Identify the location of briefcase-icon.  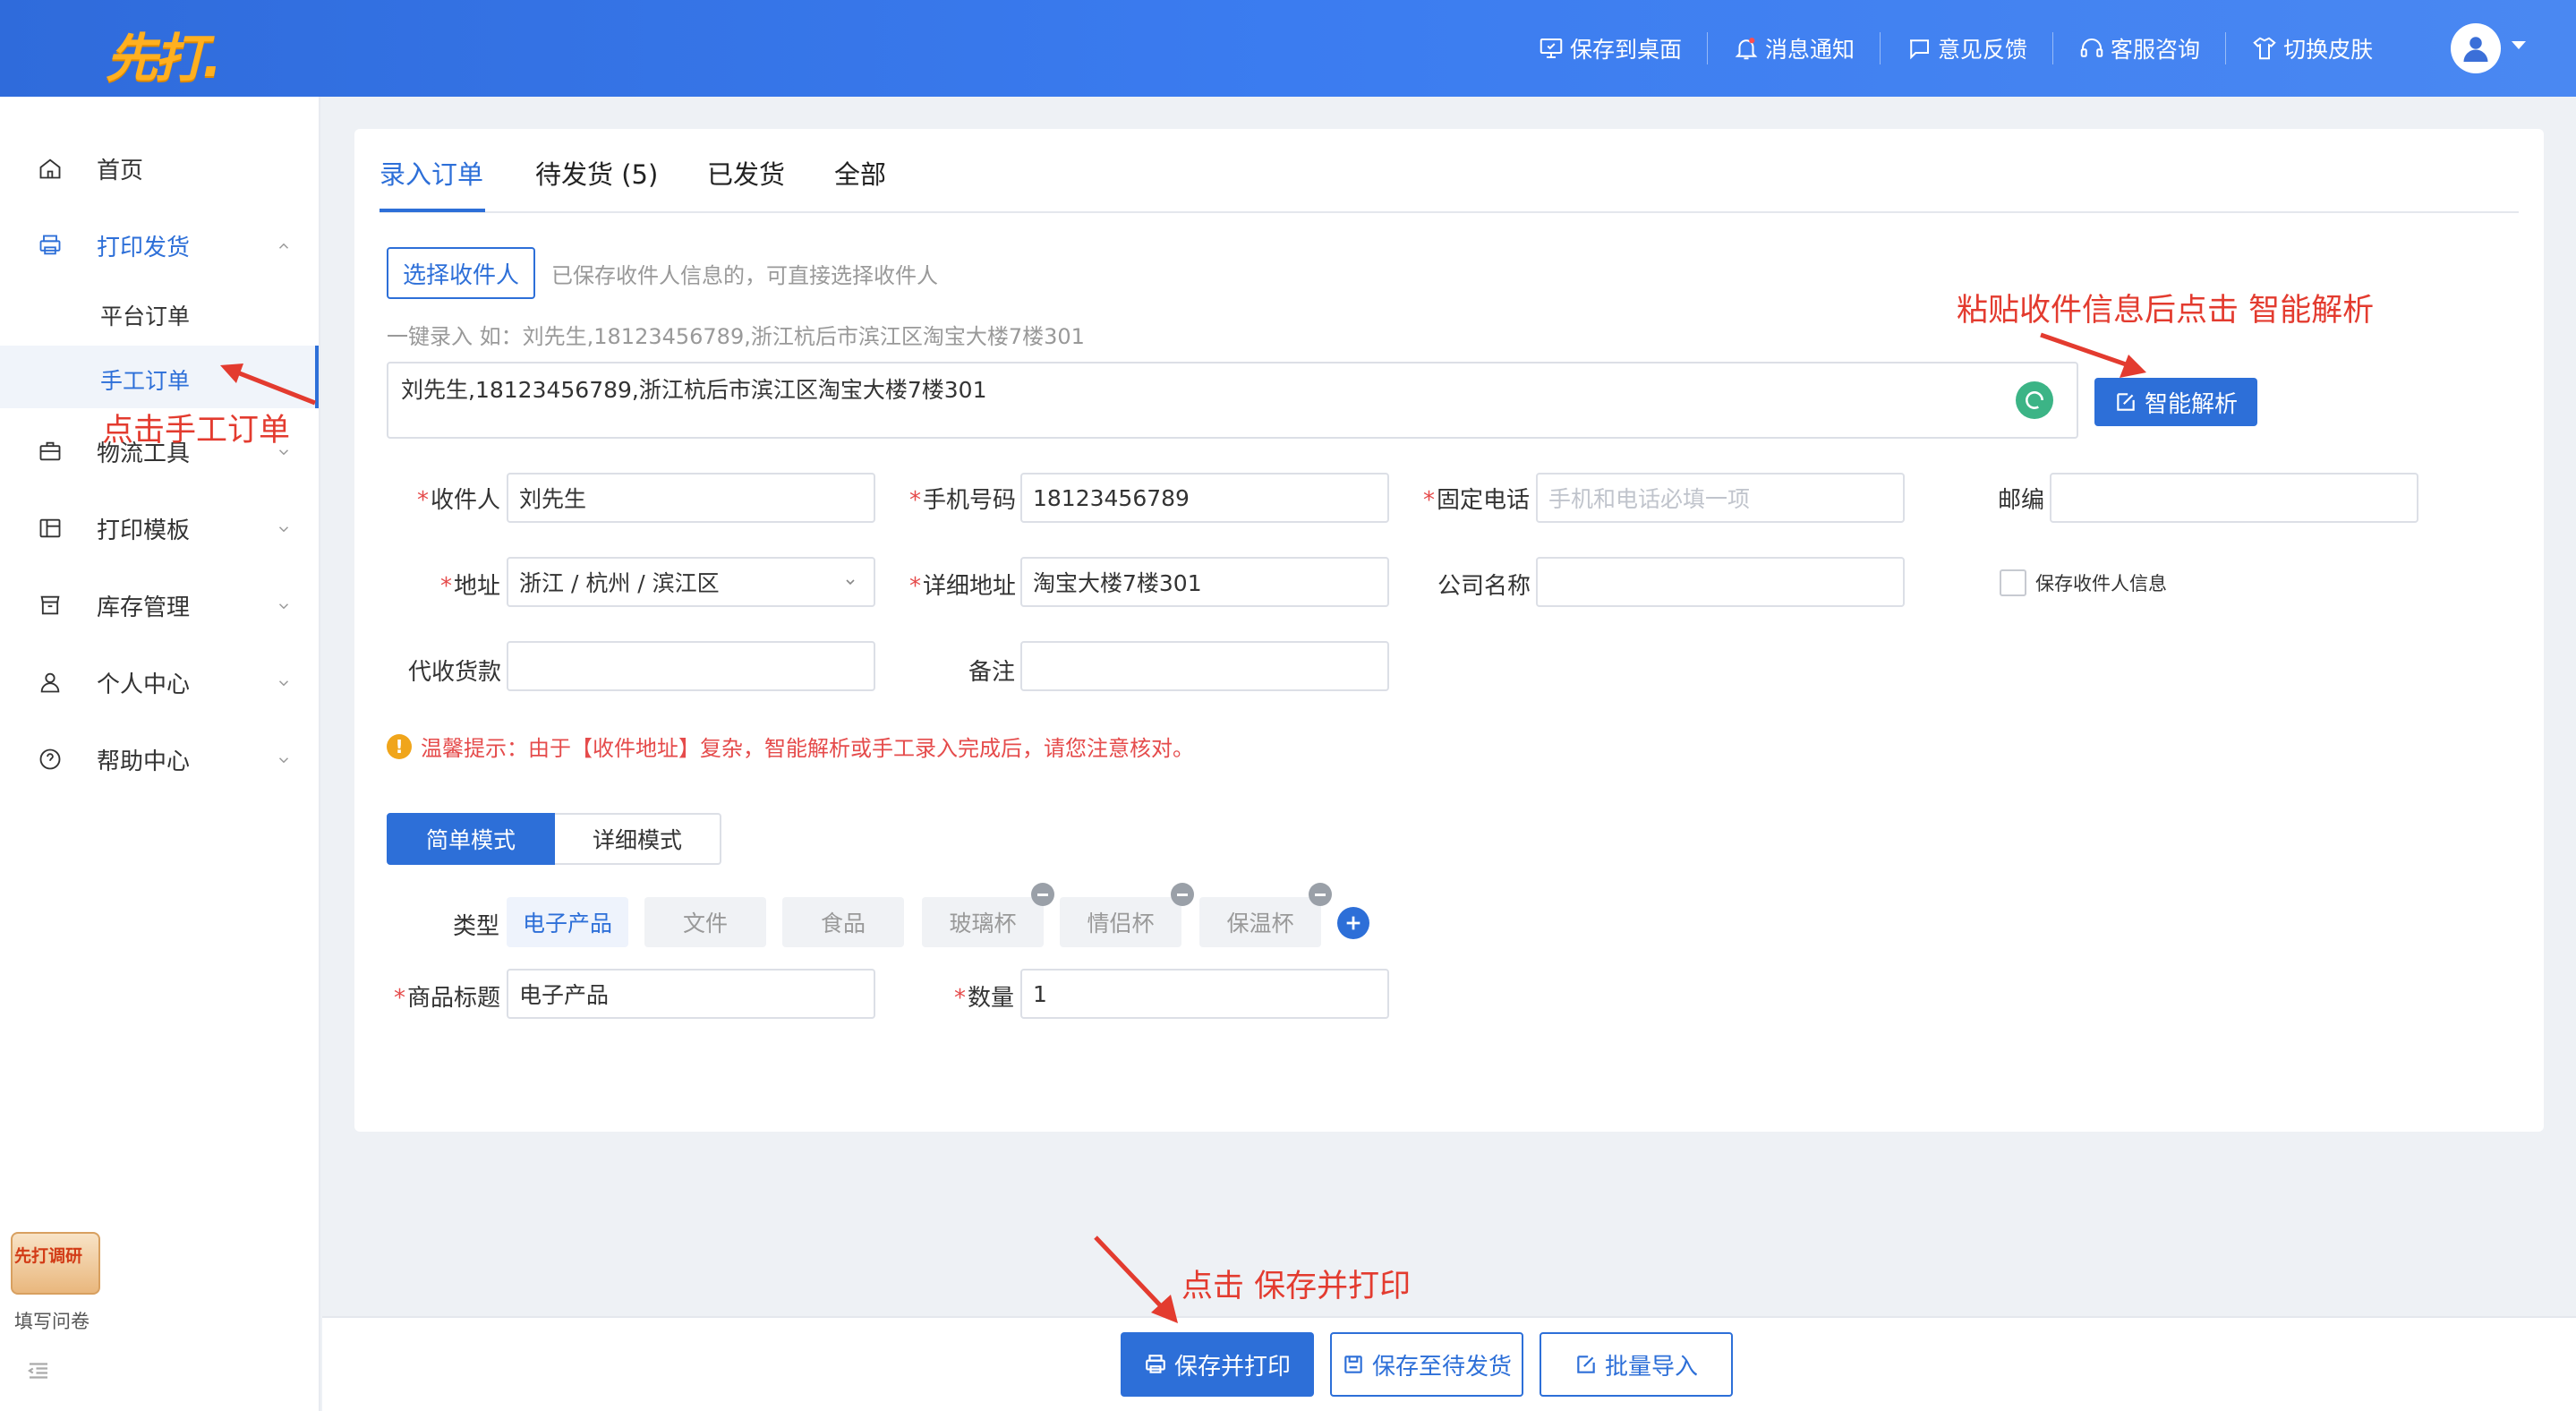
(50, 451).